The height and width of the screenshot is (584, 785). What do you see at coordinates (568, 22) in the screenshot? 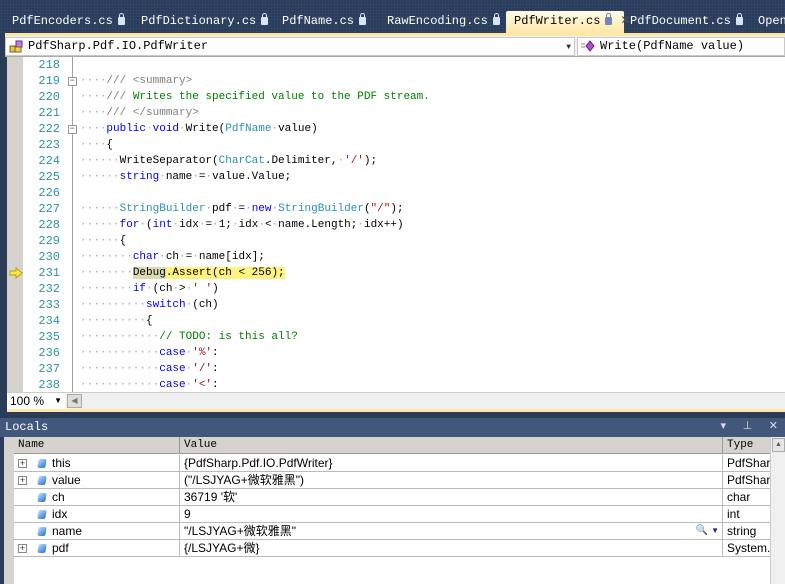
I see `tab-pdfwriter-cs: PdfWriter.cs ✕` at bounding box center [568, 22].